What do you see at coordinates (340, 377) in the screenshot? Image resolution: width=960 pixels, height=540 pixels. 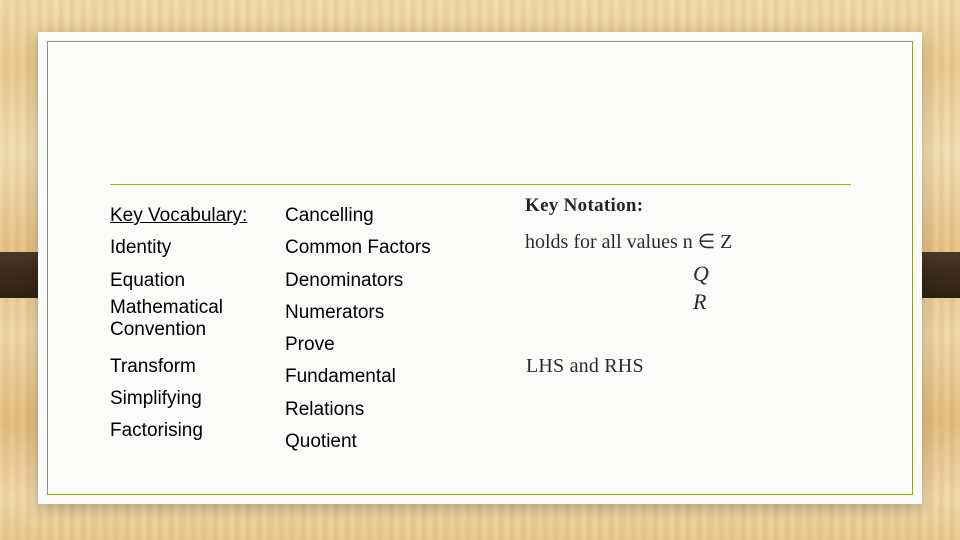 I see `vocabulary-term-fundamental: Fundamental` at bounding box center [340, 377].